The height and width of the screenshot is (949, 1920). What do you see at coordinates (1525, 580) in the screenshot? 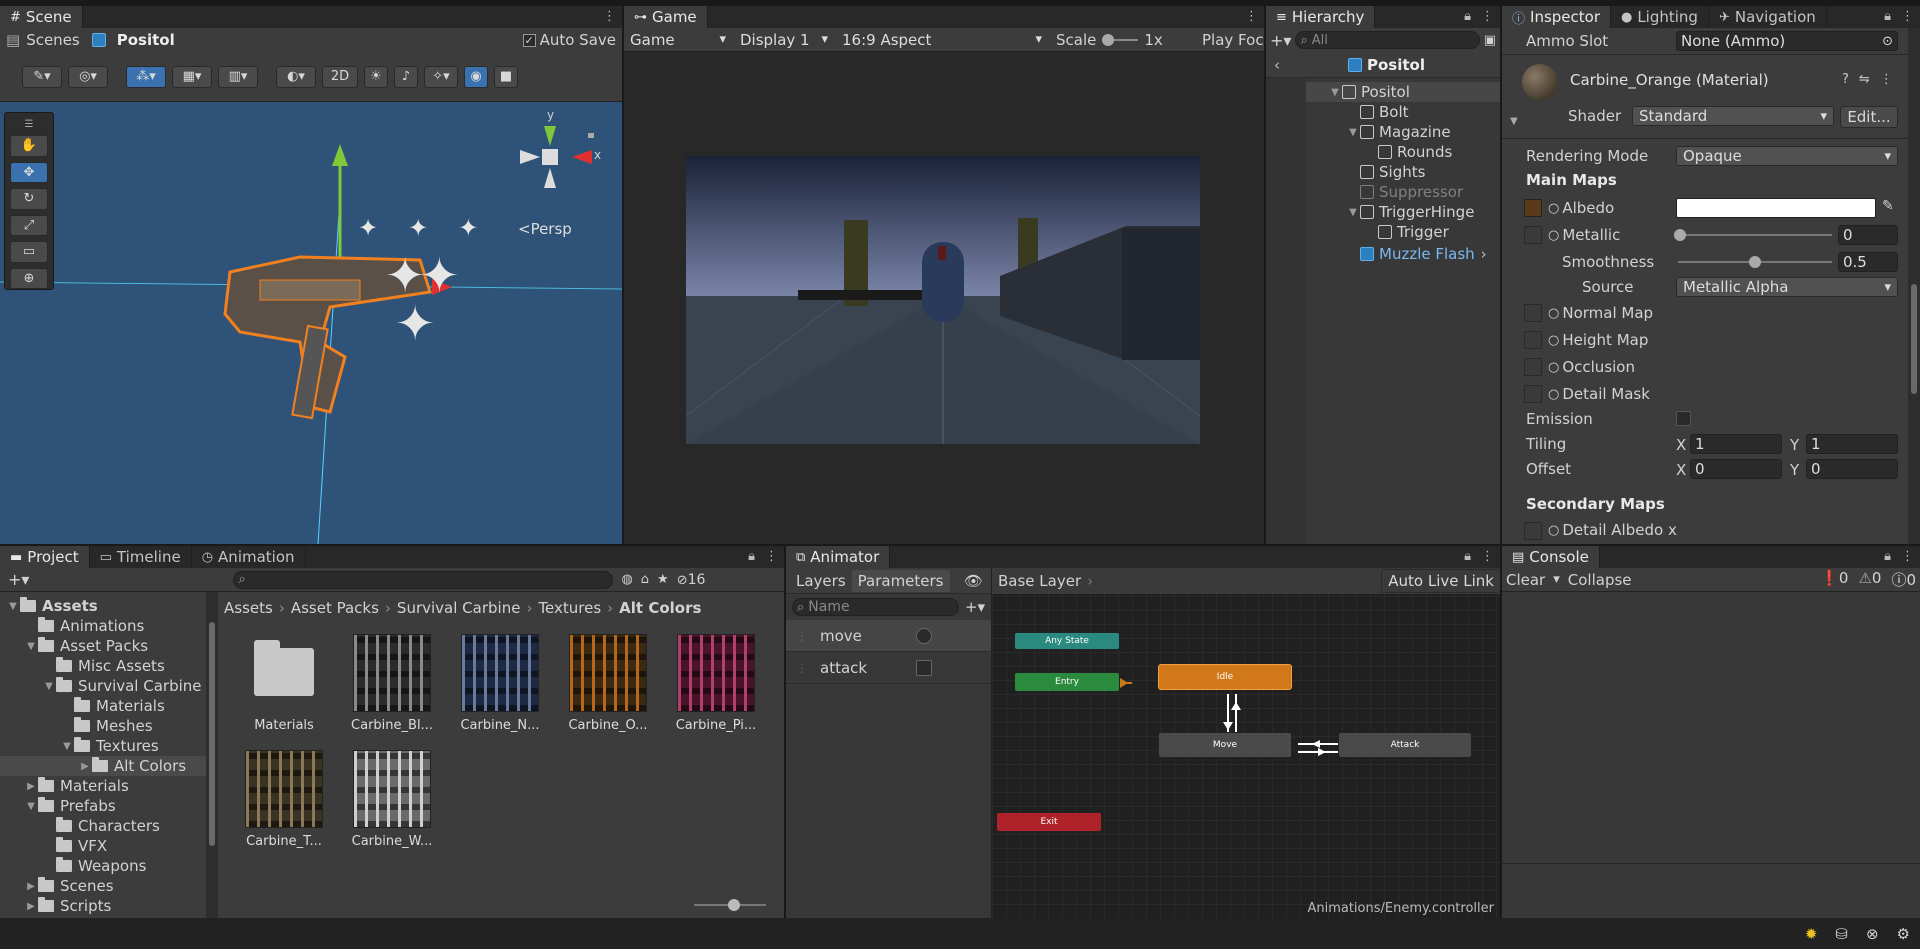
I see `clear-button: Clear` at bounding box center [1525, 580].